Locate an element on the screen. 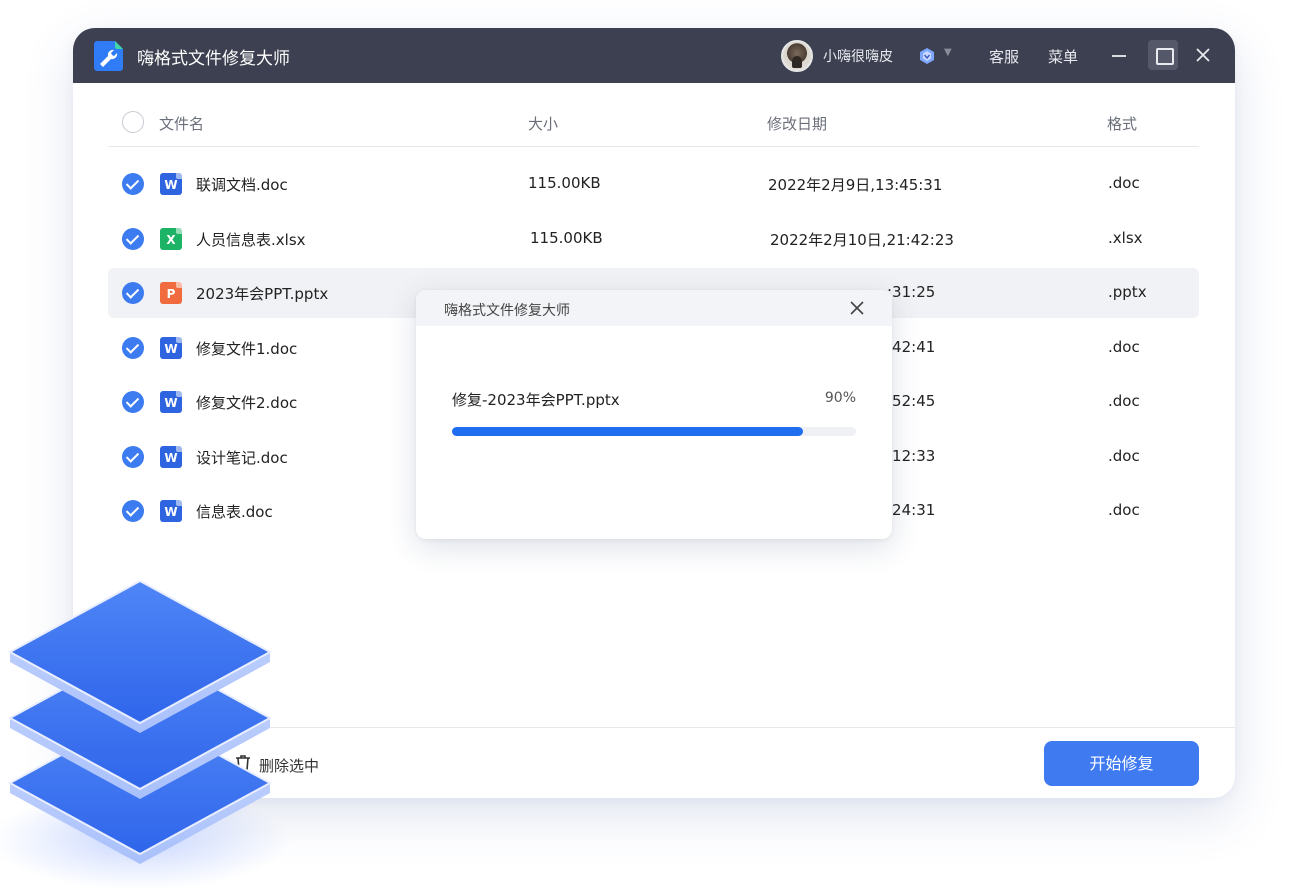  file-date: 2022年2月9日,13:45:31 is located at coordinates (855, 185).